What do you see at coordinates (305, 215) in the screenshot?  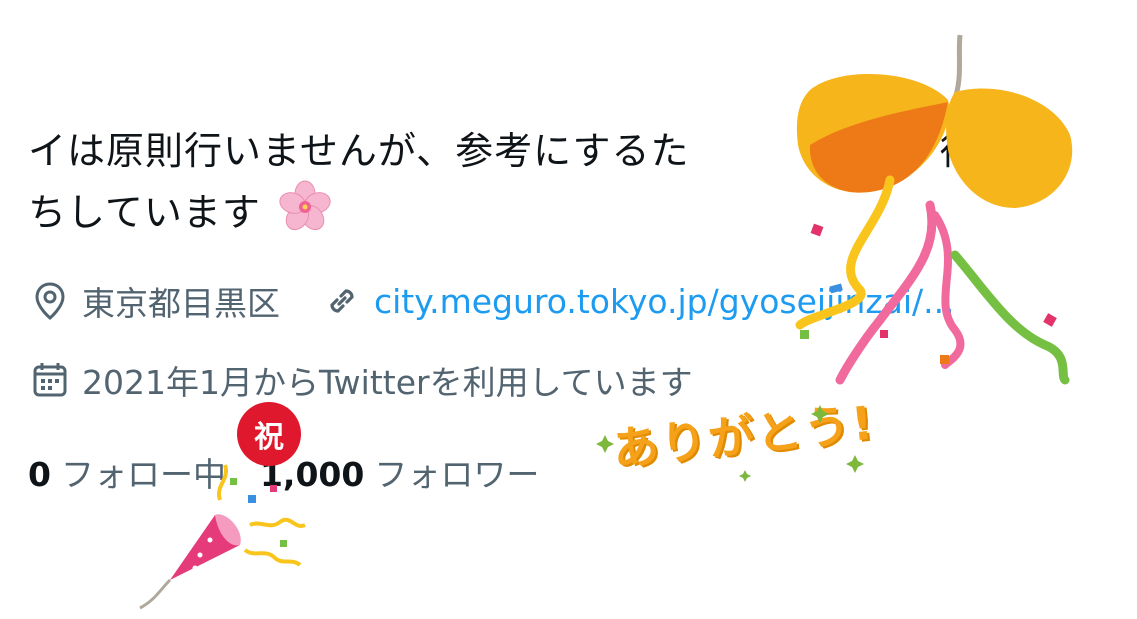 I see `cherry-blossom-icon` at bounding box center [305, 215].